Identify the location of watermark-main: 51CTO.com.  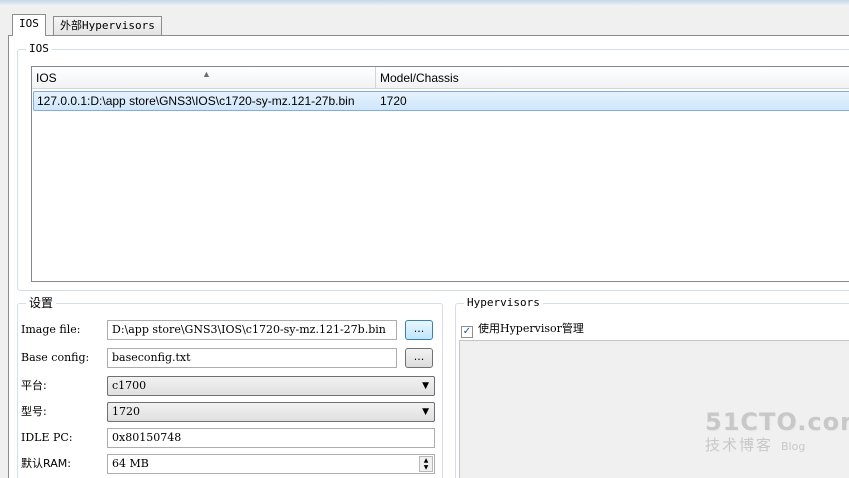
(777, 422).